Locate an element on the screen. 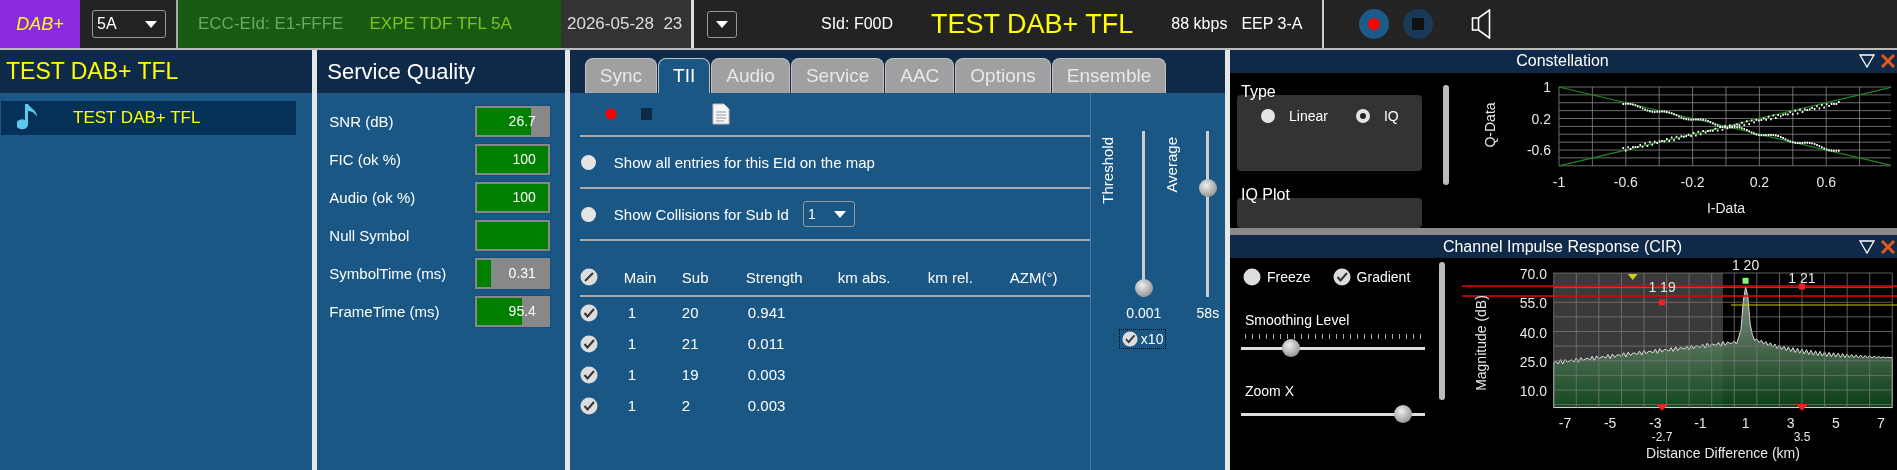  column-header: km rel. is located at coordinates (950, 277).